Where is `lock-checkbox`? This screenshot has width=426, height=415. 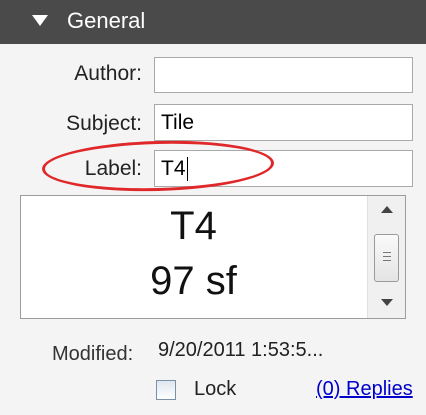
lock-checkbox is located at coordinates (166, 390).